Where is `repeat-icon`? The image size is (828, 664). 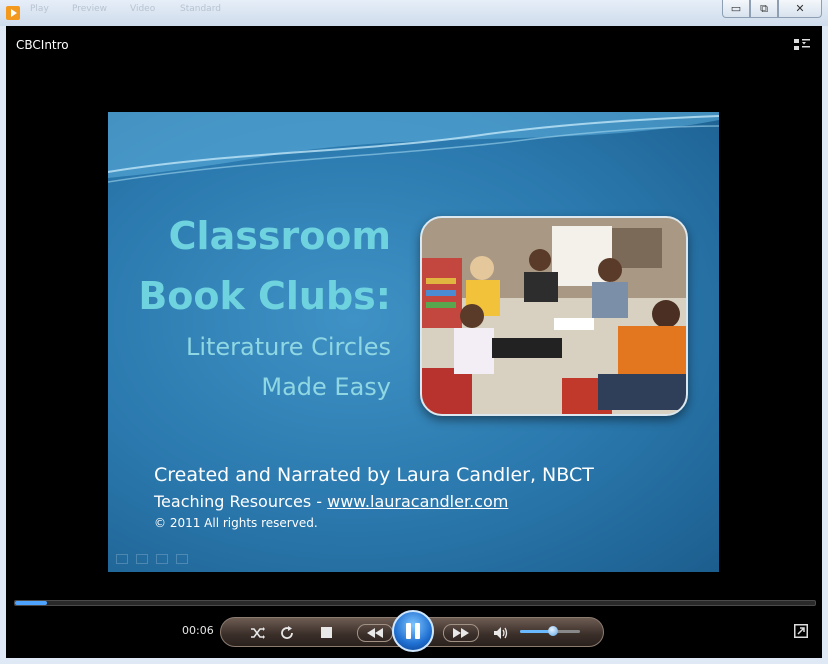 repeat-icon is located at coordinates (287, 633).